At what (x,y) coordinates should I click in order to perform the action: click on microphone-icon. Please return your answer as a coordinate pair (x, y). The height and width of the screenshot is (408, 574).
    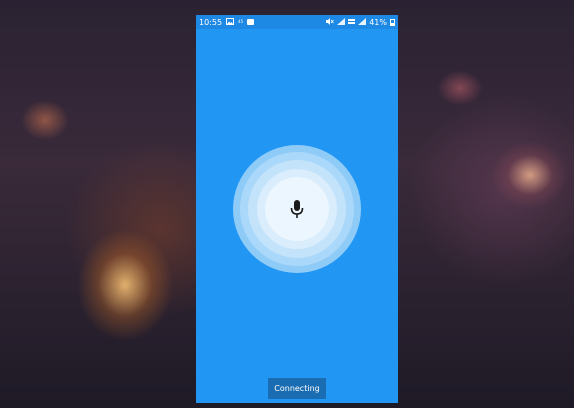
    Looking at the image, I should click on (297, 210).